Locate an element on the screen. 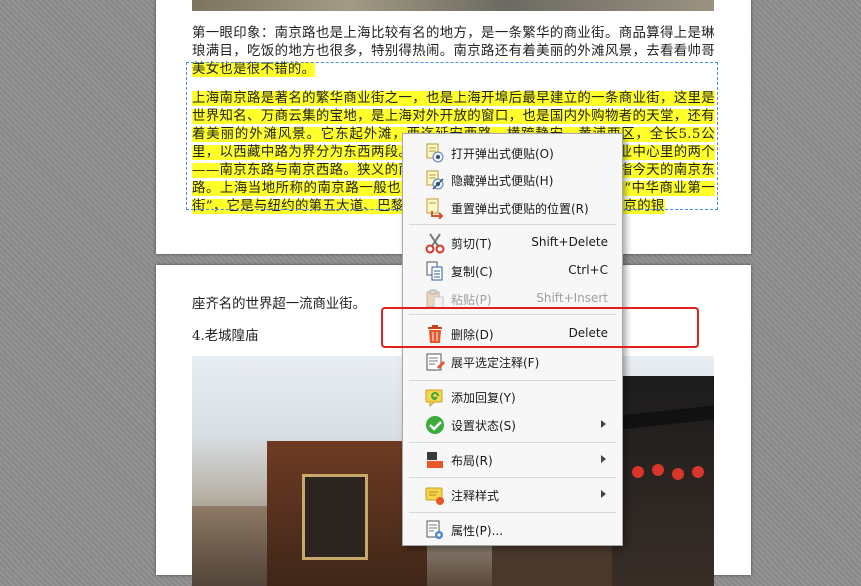  menu-item-label: 剪切(T) is located at coordinates (471, 244).